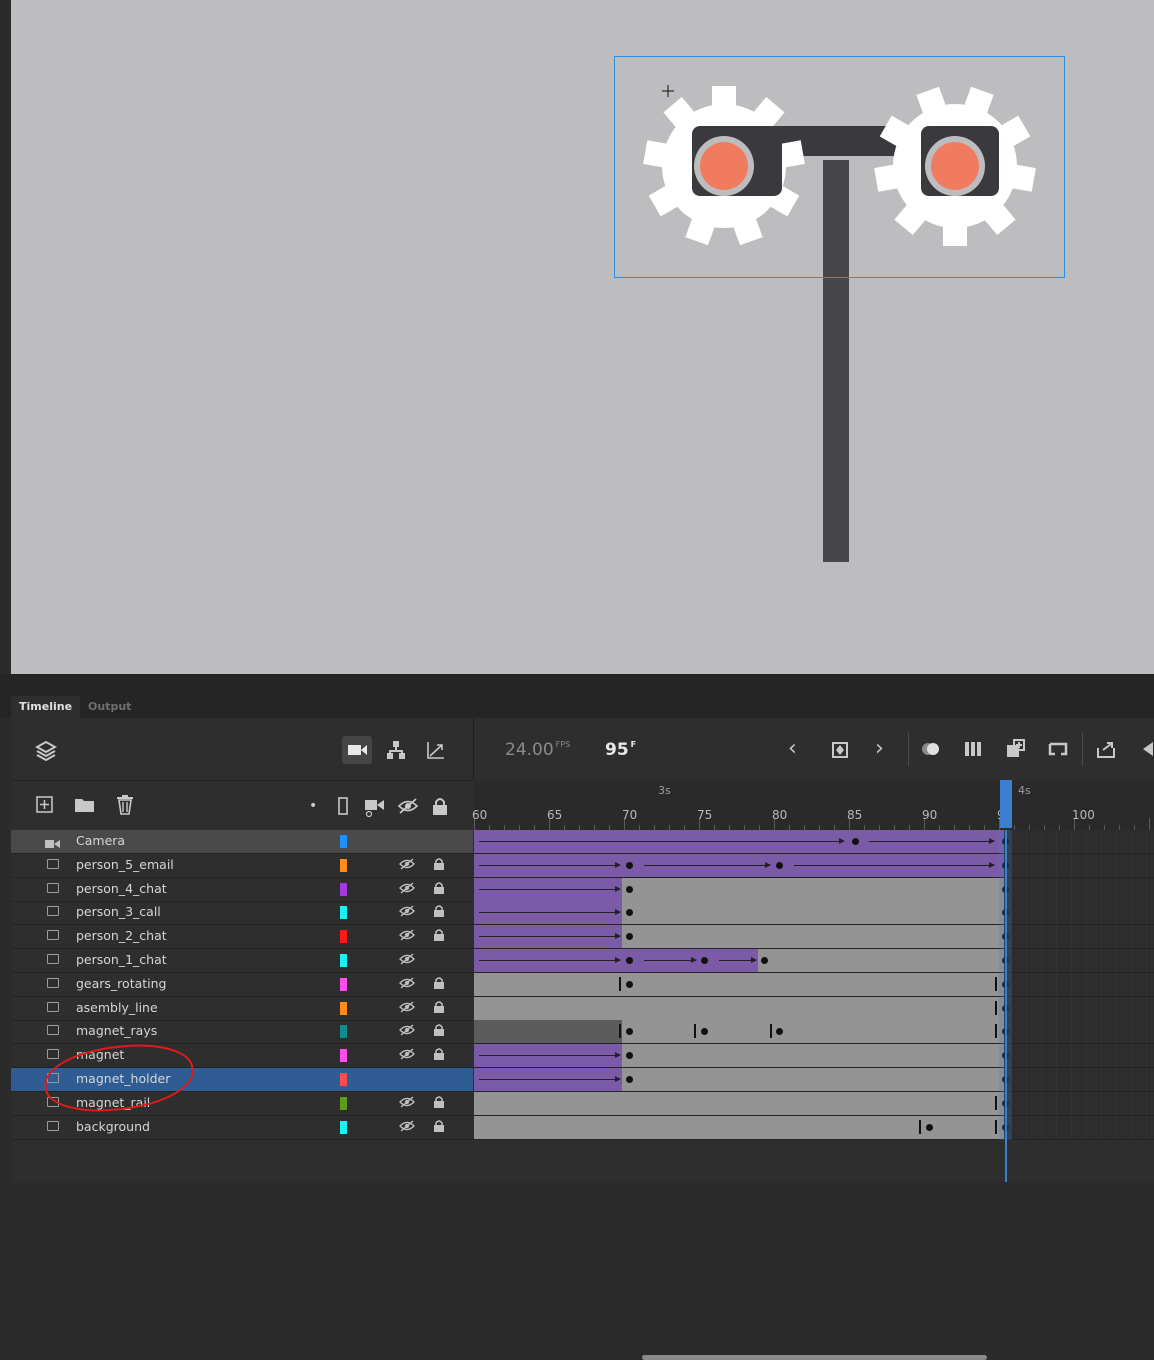  I want to click on layer-name: gears_rotating, so click(121, 983).